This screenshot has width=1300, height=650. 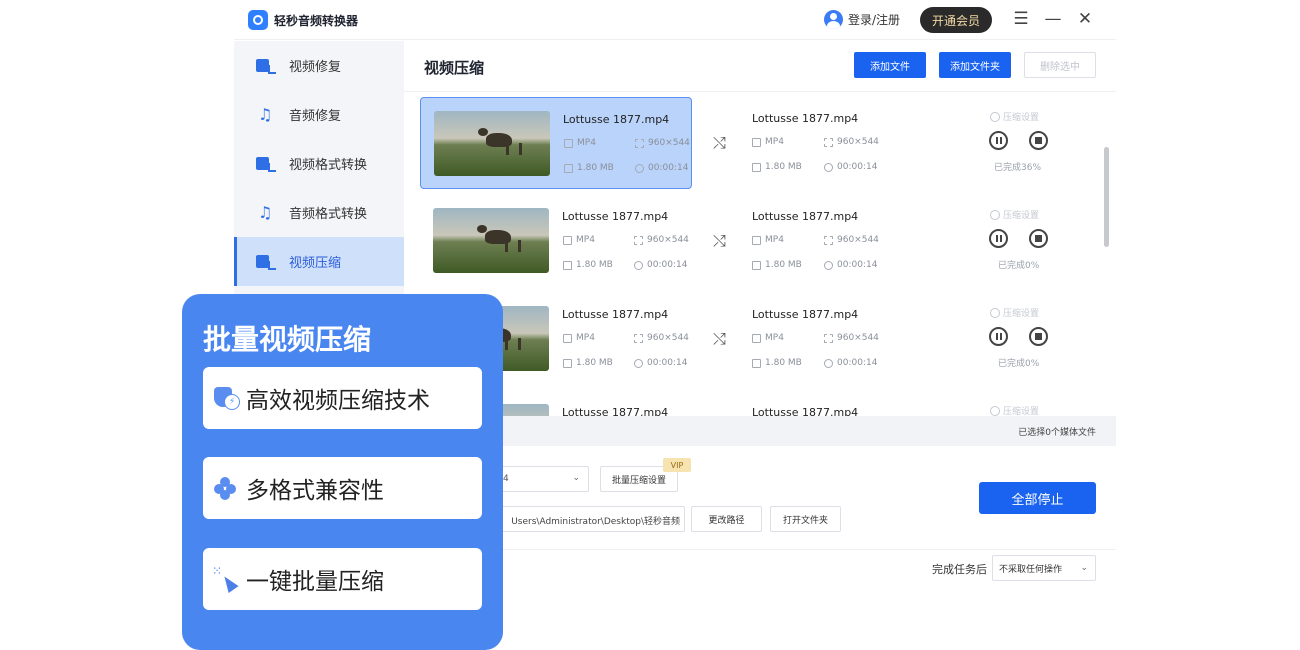 I want to click on audio-repair-icon: ♫, so click(x=265, y=114).